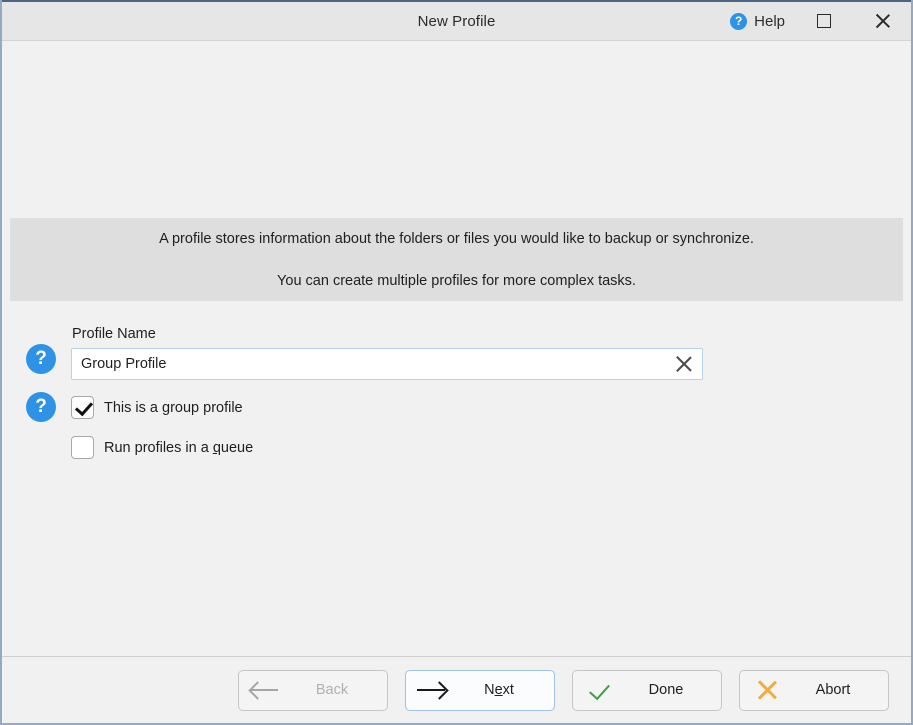 This screenshot has width=913, height=725. I want to click on close-icon, so click(882, 21).